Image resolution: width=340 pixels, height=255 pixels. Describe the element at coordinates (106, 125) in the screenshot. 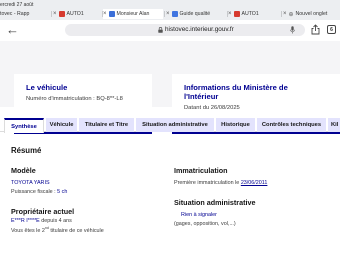

I see `tab-titulaire: Titulaire et Titre` at that location.